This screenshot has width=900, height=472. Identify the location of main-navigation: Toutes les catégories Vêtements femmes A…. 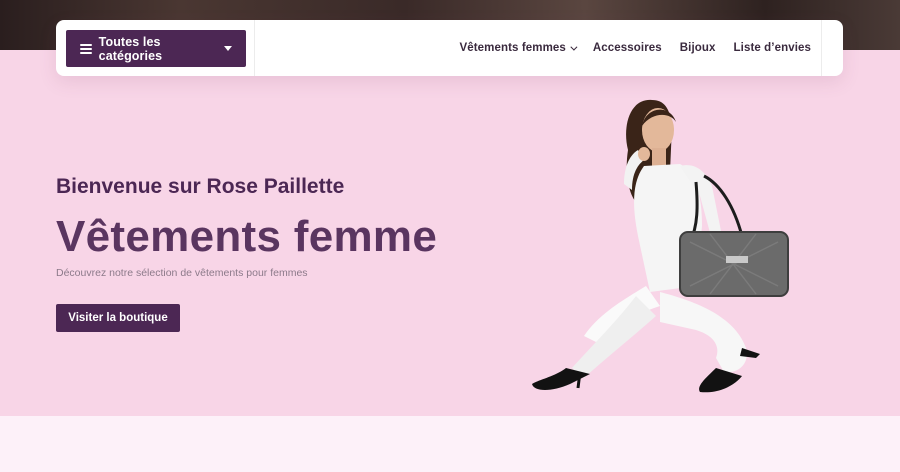
(449, 48).